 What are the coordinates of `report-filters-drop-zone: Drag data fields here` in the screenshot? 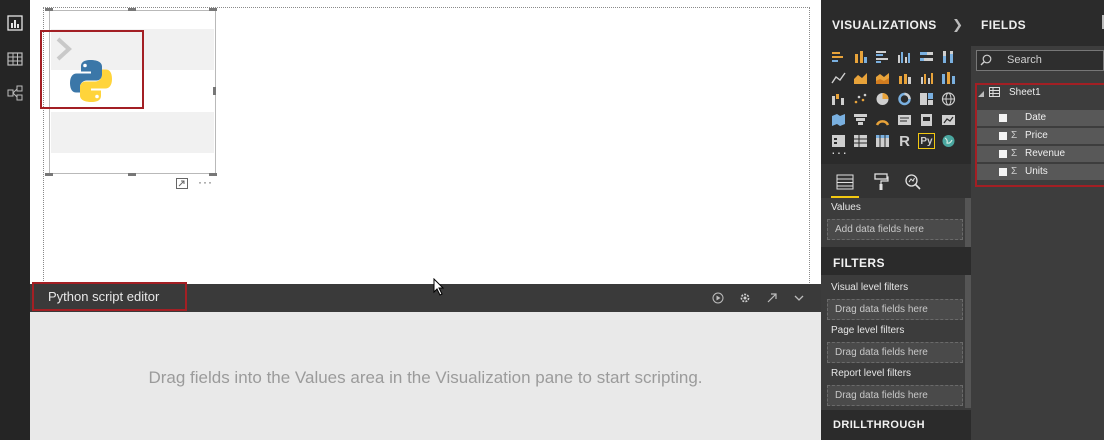 It's located at (895, 395).